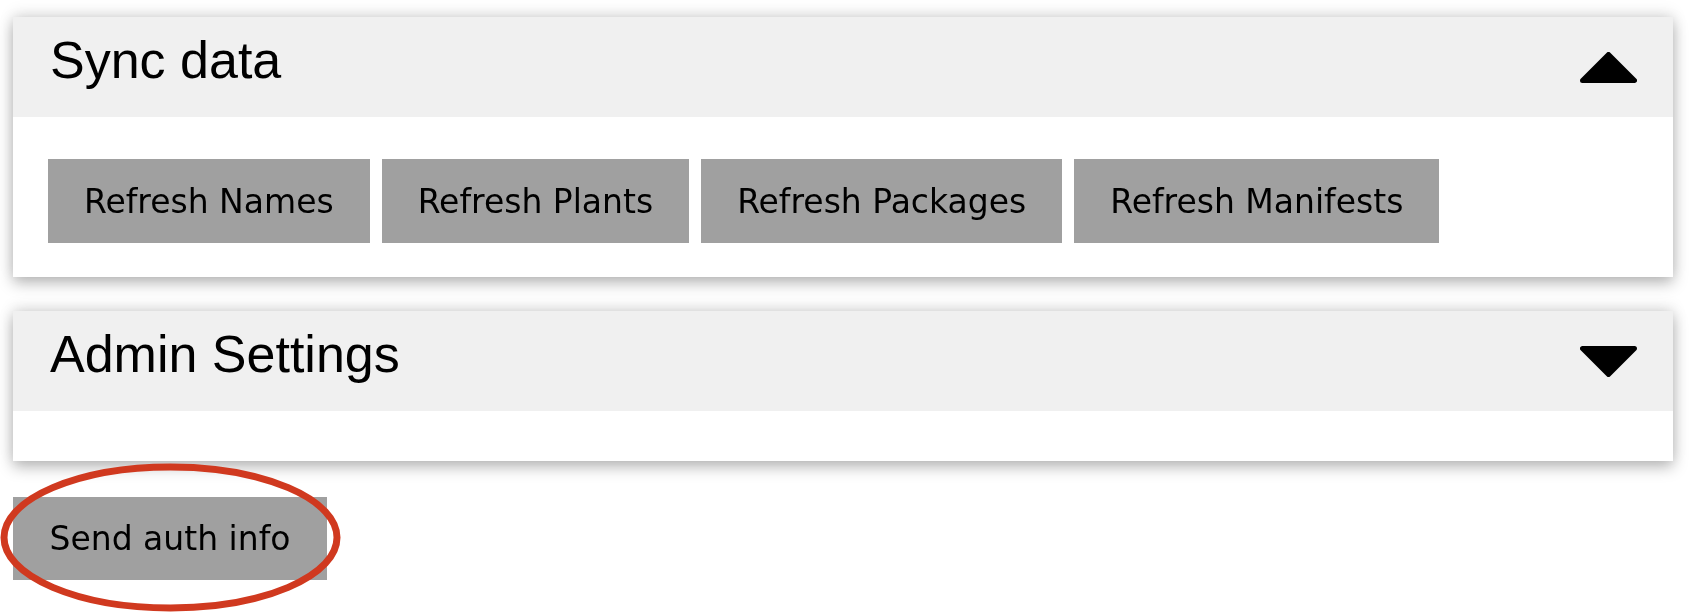  Describe the element at coordinates (170, 538) in the screenshot. I see `send-auth-button: Send auth info` at that location.